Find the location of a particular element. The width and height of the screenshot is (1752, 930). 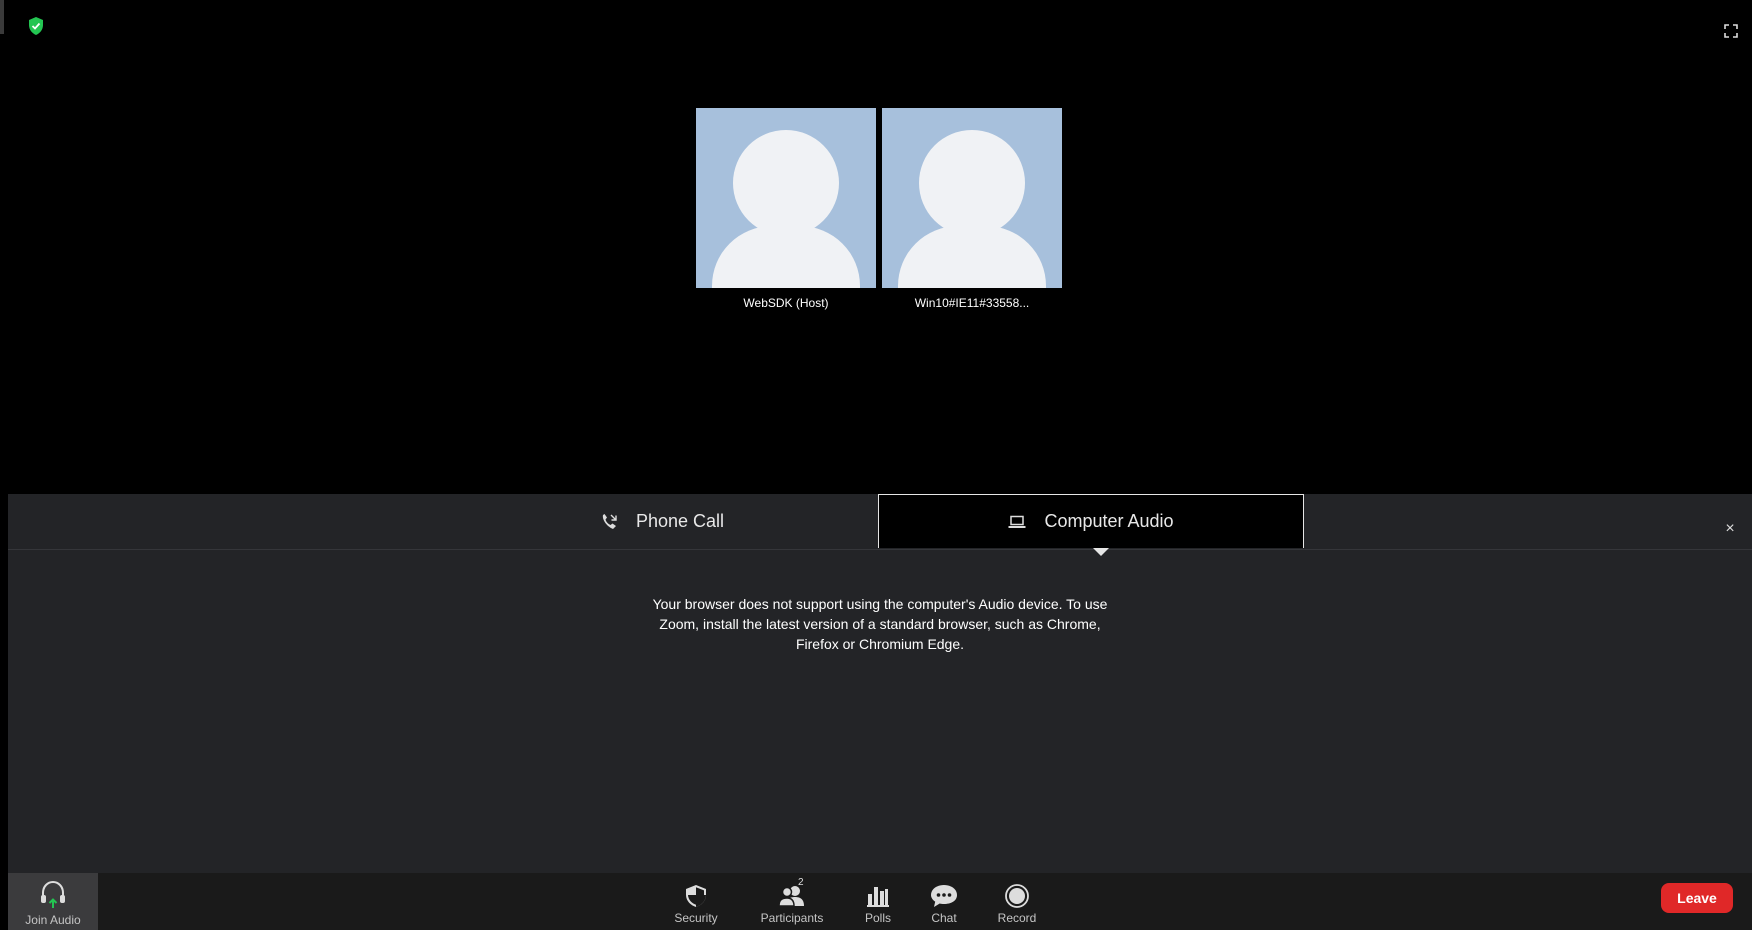

chat-label: Chat is located at coordinates (944, 918).